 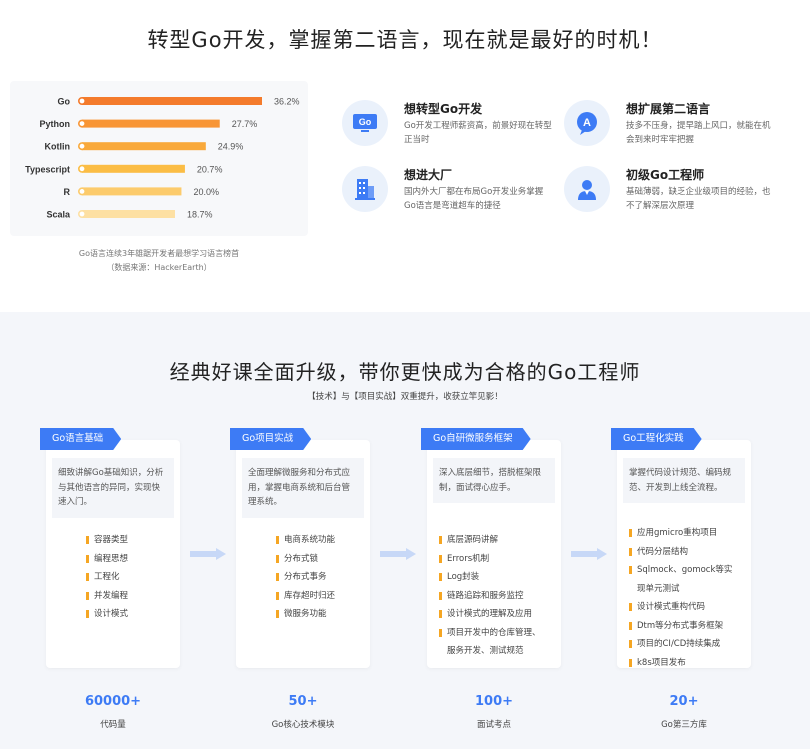 What do you see at coordinates (668, 109) in the screenshot?
I see `feature-title: 想扩展第二语言` at bounding box center [668, 109].